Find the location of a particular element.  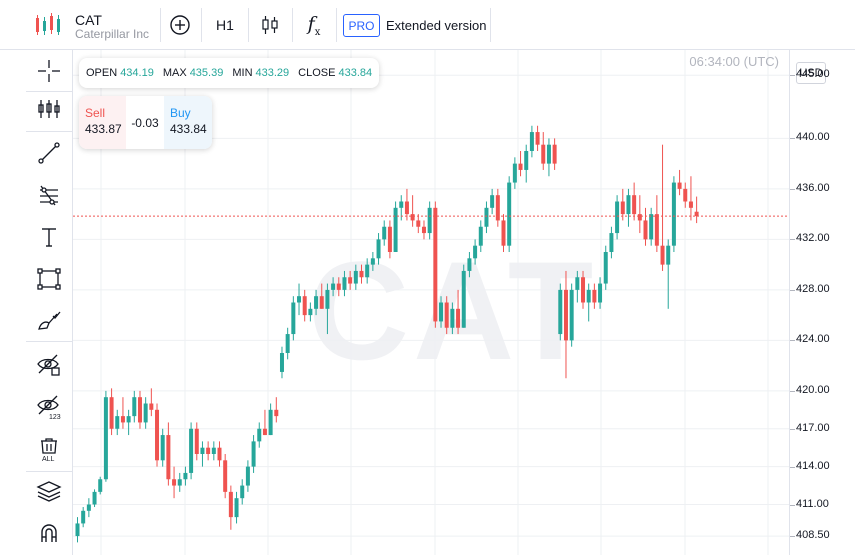

price-tick-label: 411.00 is located at coordinates (812, 503).